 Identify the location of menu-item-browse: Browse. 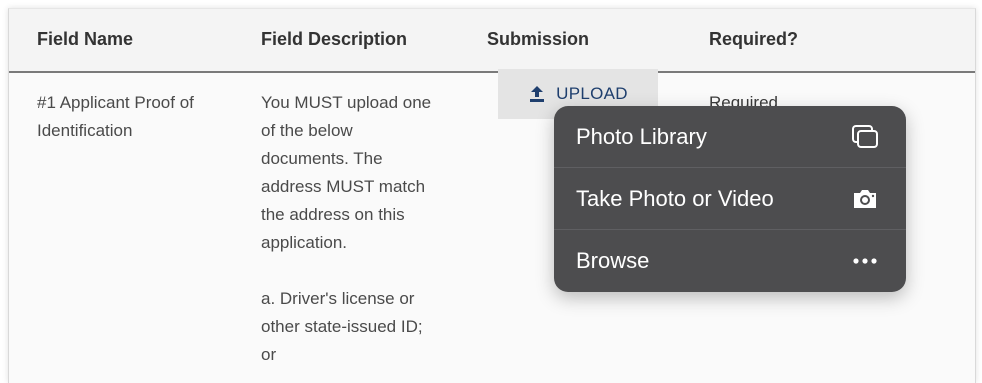
(730, 261).